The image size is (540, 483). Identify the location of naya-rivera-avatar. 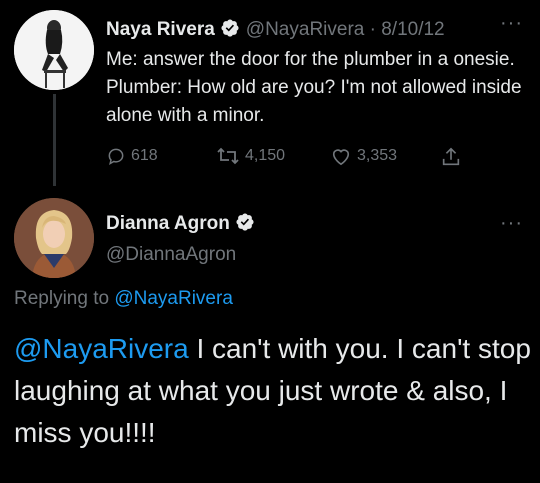
(54, 50).